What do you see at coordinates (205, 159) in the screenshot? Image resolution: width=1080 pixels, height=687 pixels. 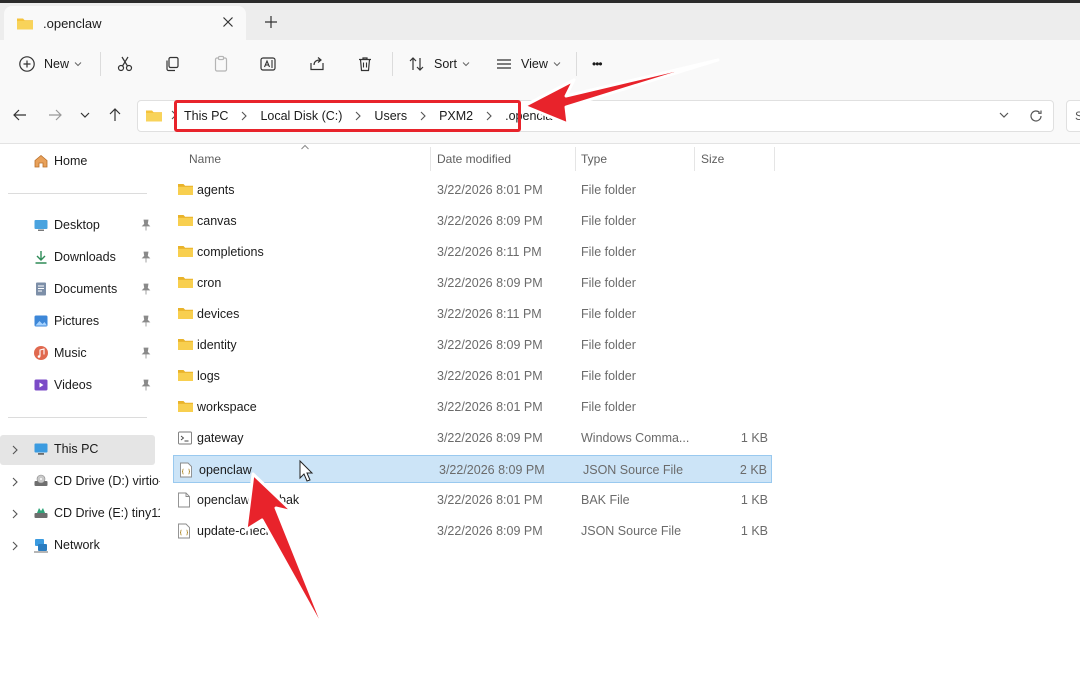 I see `column-header-name: Name` at bounding box center [205, 159].